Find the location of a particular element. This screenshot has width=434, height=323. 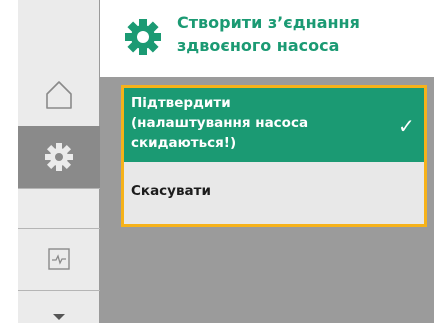

chevron-down-icon is located at coordinates (59, 317).